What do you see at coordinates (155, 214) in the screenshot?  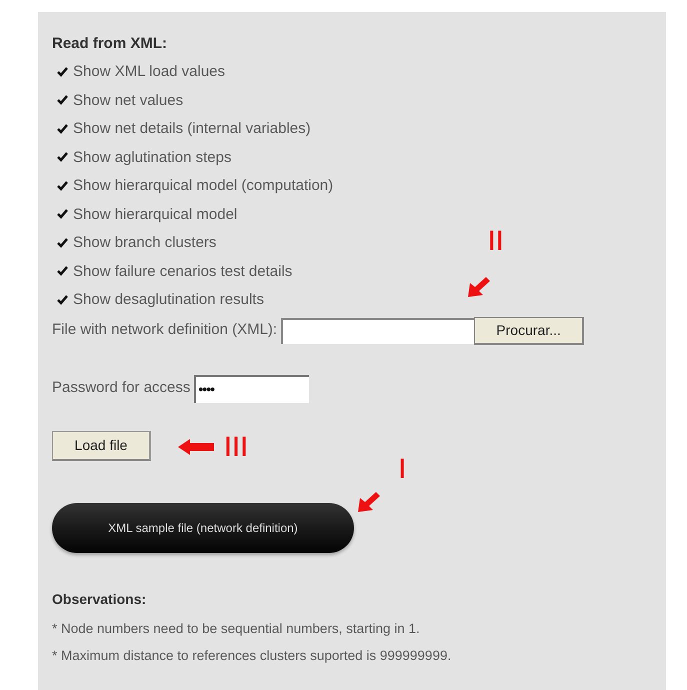 I see `checkbox-label: Show hierarquical model` at bounding box center [155, 214].